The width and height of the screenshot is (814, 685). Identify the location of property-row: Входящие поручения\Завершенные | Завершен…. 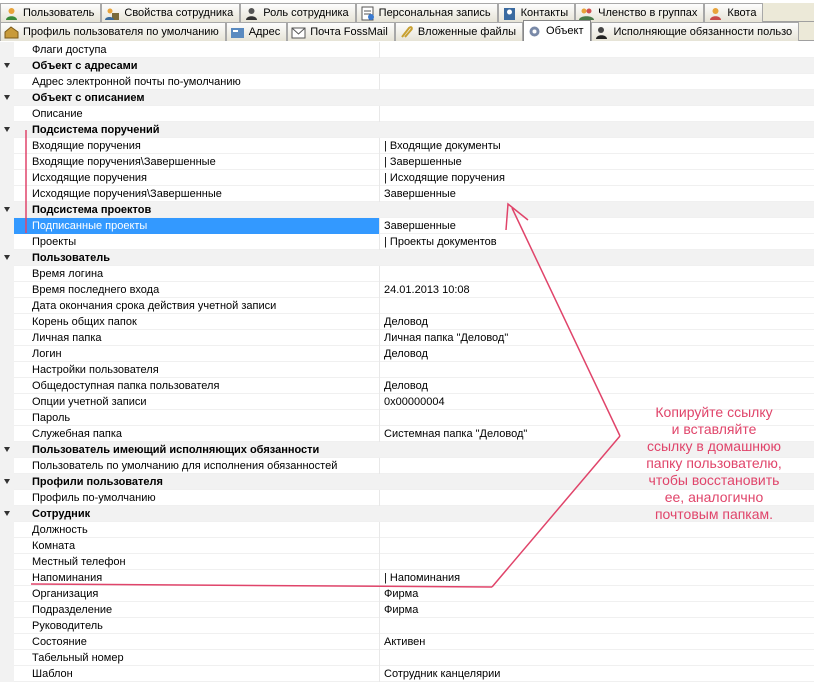
(407, 161).